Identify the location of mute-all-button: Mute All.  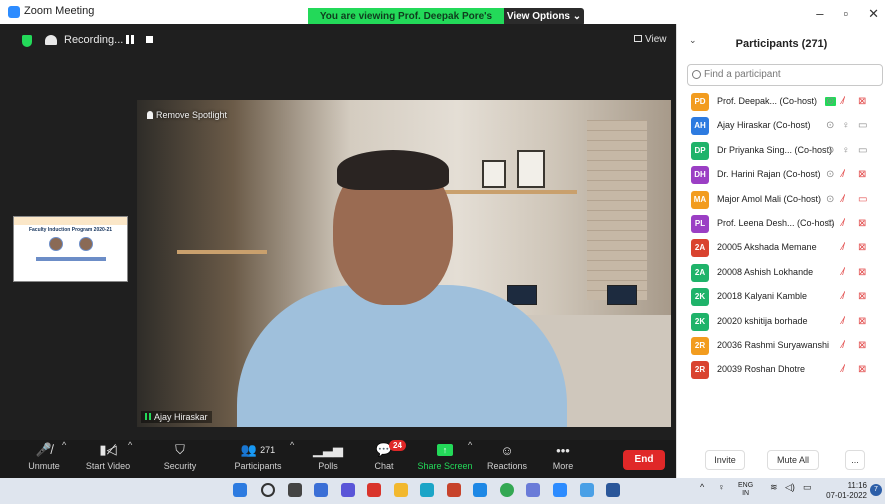
(793, 460).